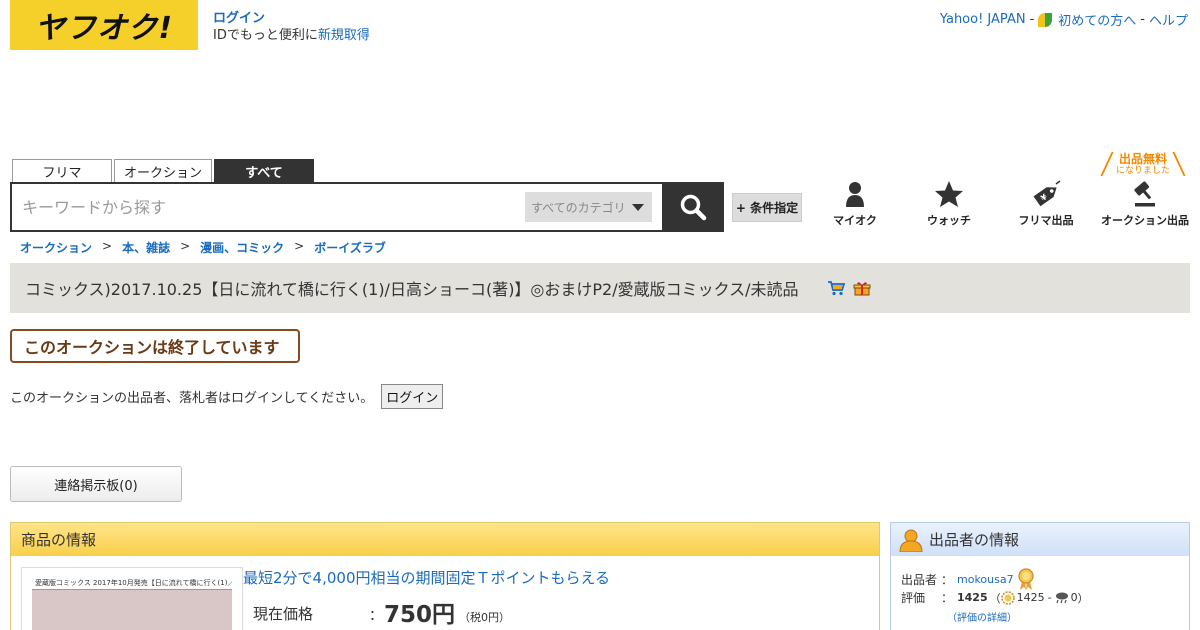 This screenshot has height=630, width=1200. I want to click on register-prompt: IDでもっと便利に新規取得, so click(291, 35).